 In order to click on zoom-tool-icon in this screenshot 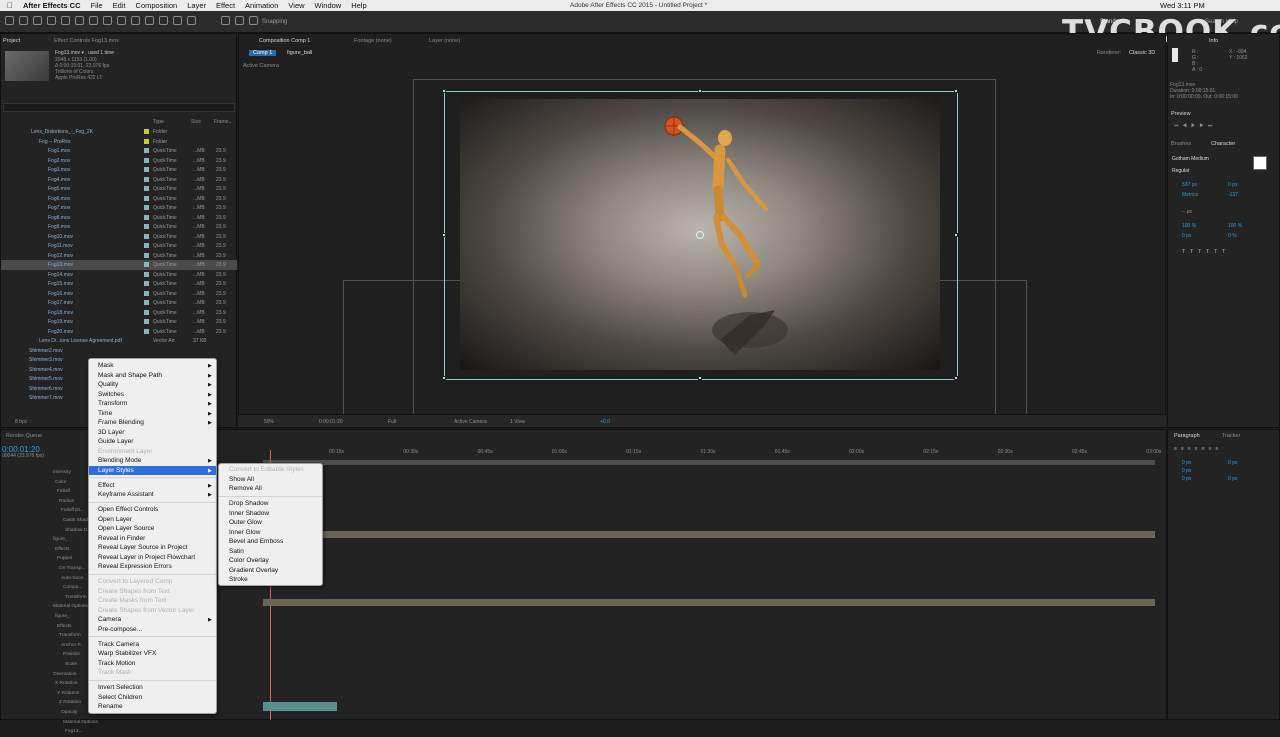, I will do `click(51, 20)`.